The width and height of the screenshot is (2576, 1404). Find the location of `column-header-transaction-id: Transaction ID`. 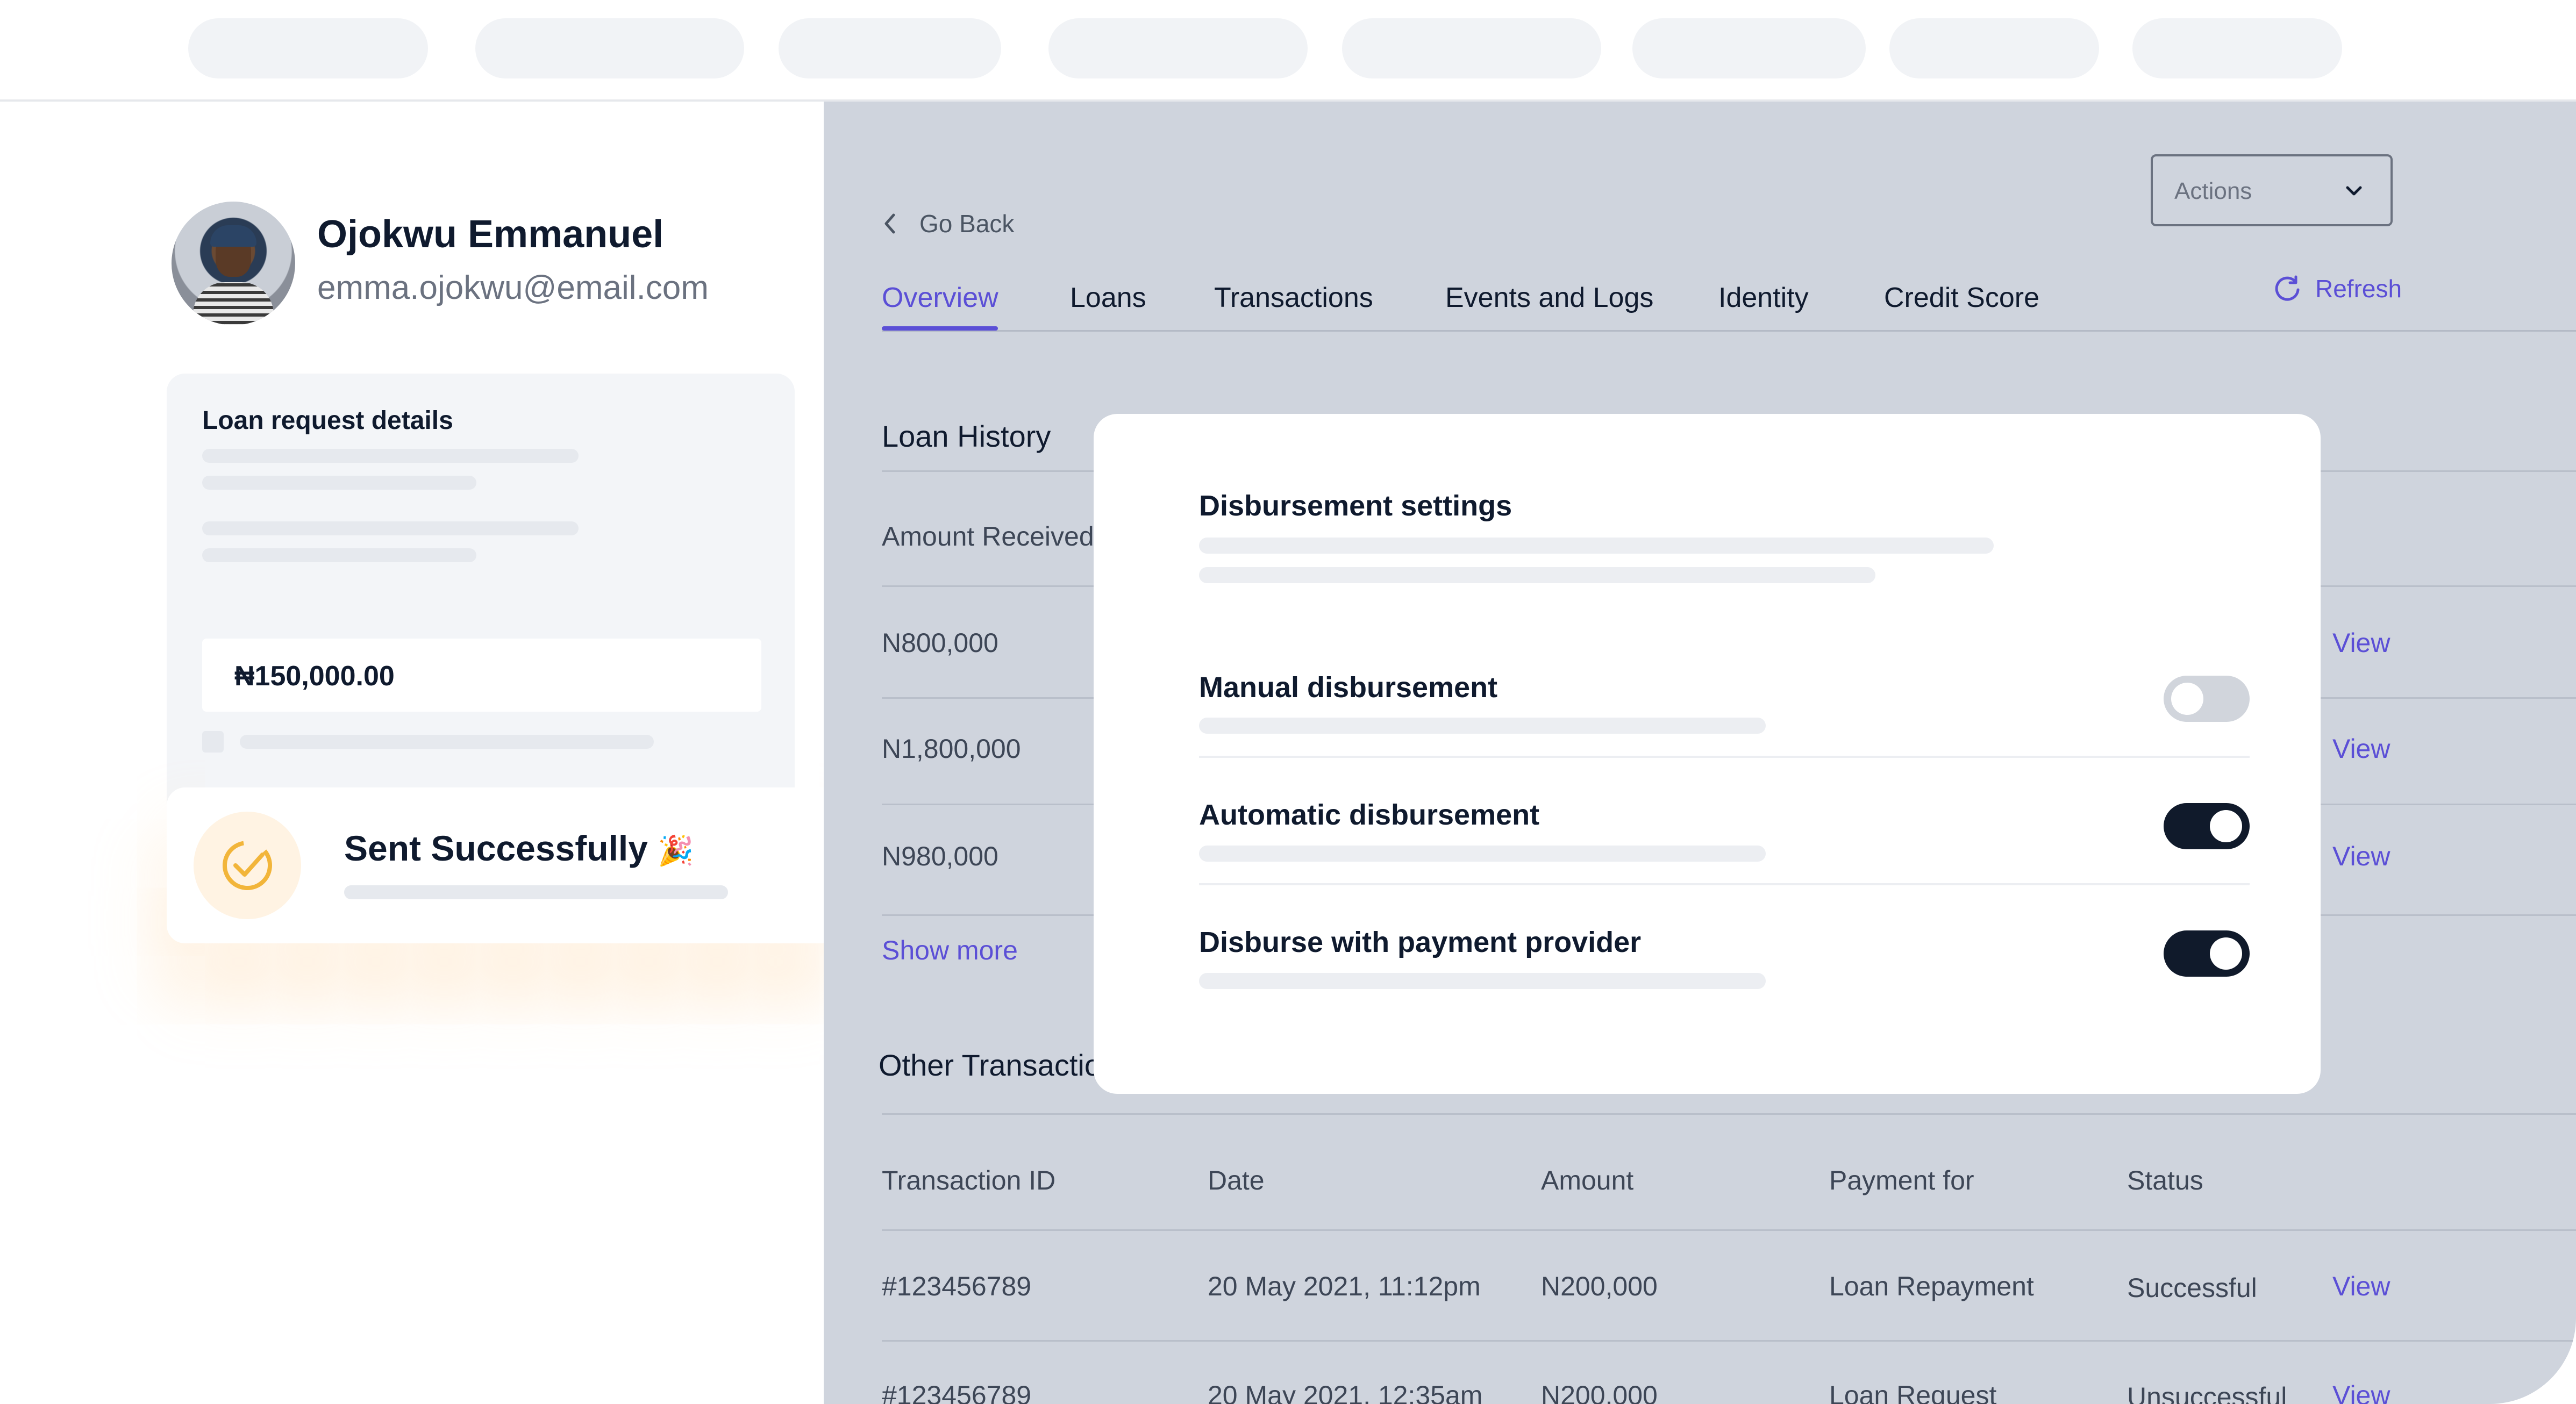

column-header-transaction-id: Transaction ID is located at coordinates (969, 1180).